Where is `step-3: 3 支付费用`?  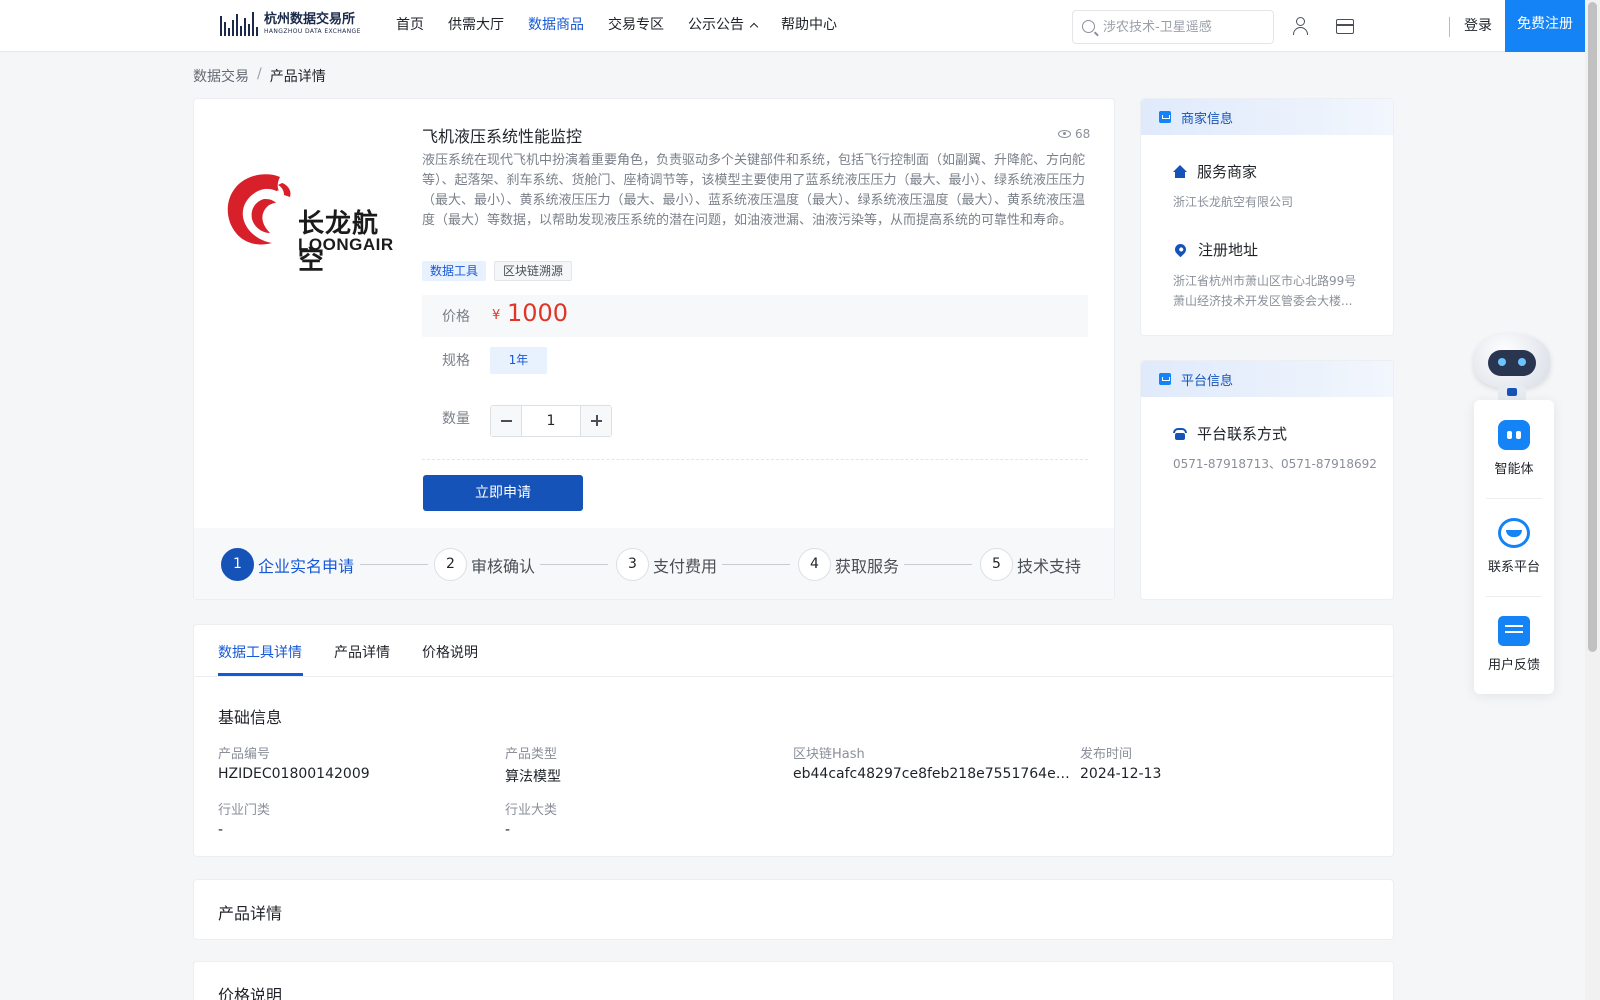 step-3: 3 支付费用 is located at coordinates (666, 564).